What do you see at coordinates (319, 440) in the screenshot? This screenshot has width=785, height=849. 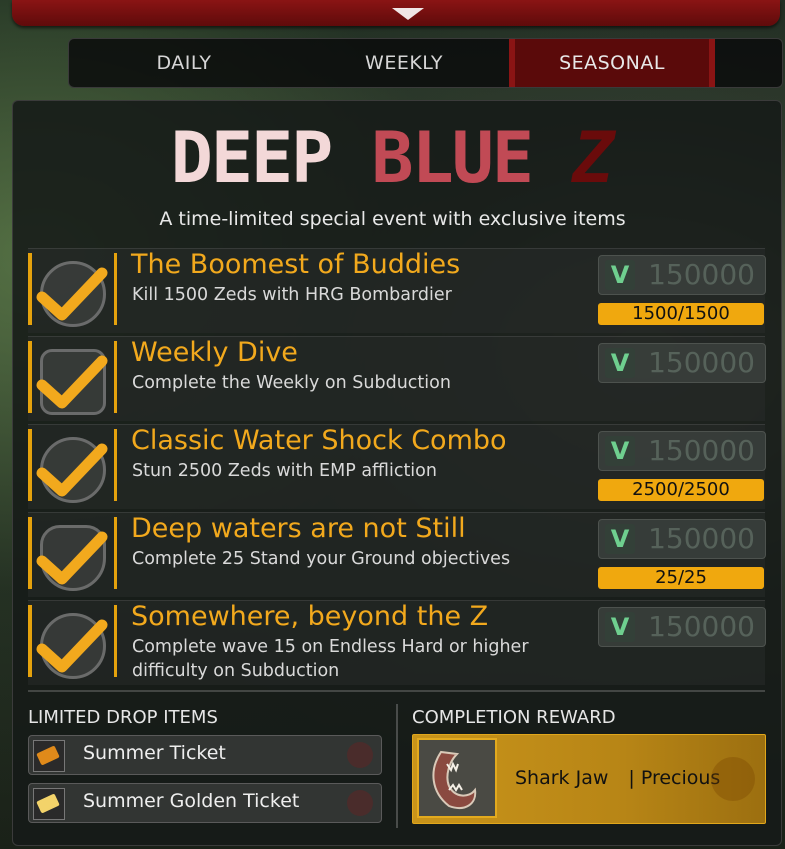 I see `challenge-title: Classic Water Shock Combo` at bounding box center [319, 440].